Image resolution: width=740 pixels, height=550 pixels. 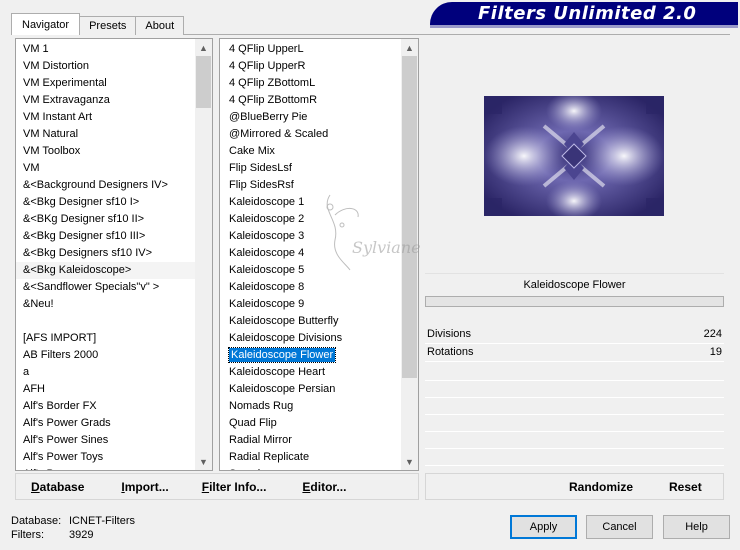 What do you see at coordinates (105, 151) in the screenshot?
I see `list-item: VM Toolbox` at bounding box center [105, 151].